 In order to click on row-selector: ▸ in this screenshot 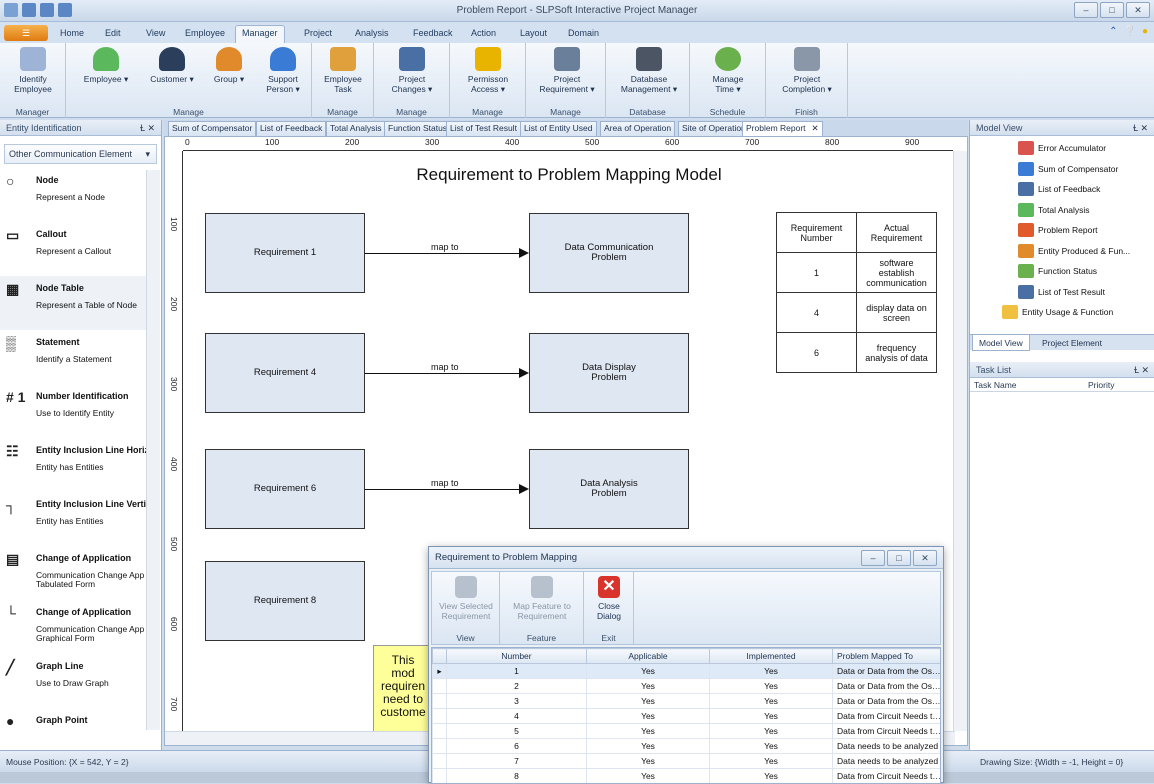, I will do `click(439, 671)`.